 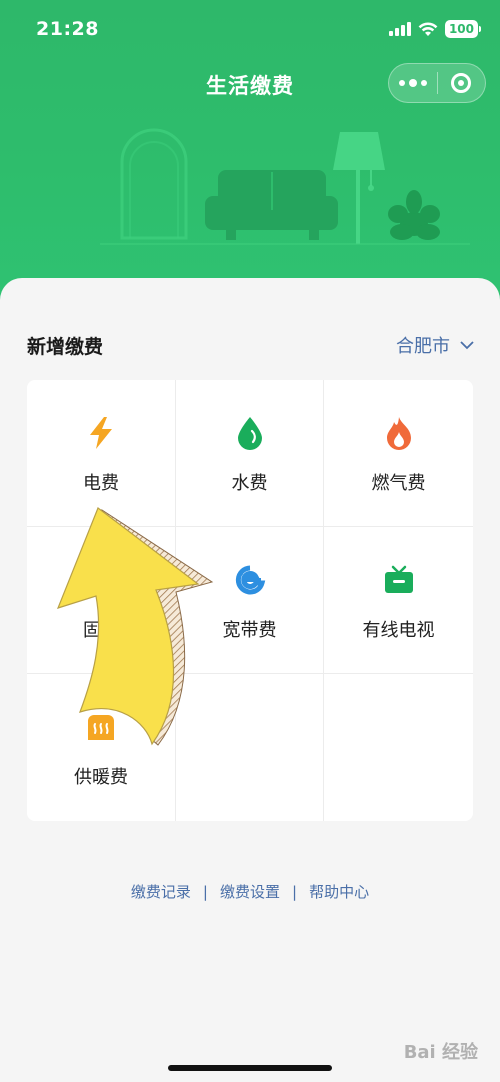 I want to click on payment-records-link: 缴费记录, so click(x=161, y=891).